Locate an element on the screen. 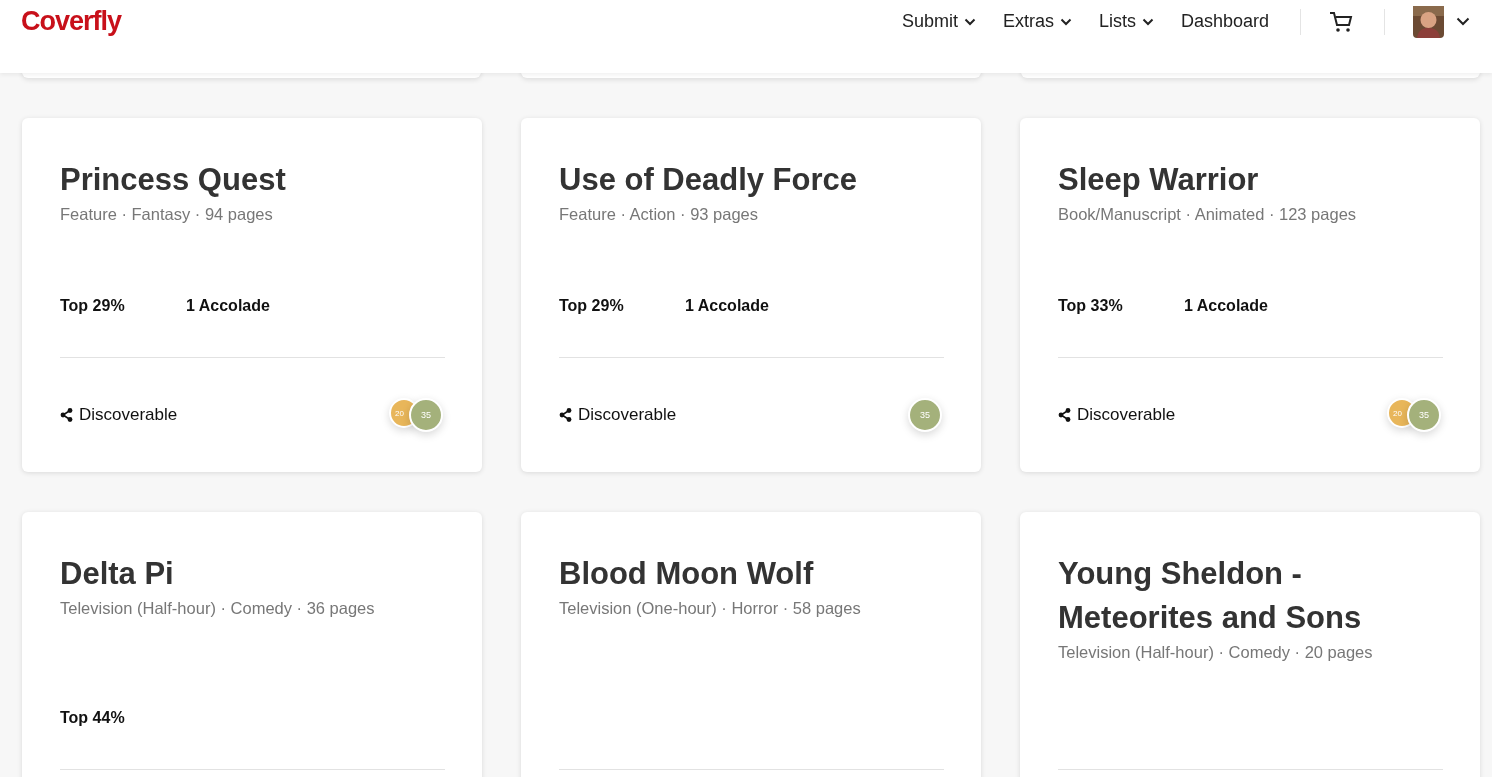 The image size is (1492, 777). card-title: Blood Moon Wolf is located at coordinates (687, 574).